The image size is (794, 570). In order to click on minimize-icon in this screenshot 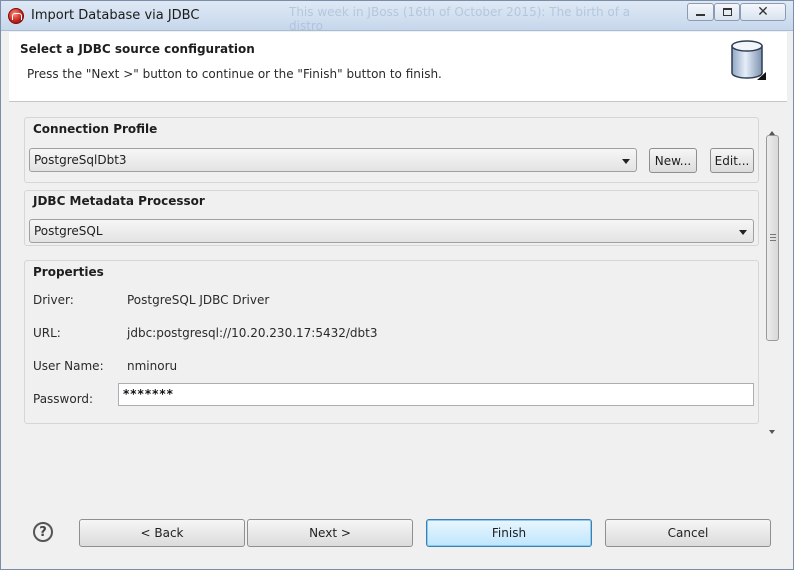, I will do `click(700, 15)`.